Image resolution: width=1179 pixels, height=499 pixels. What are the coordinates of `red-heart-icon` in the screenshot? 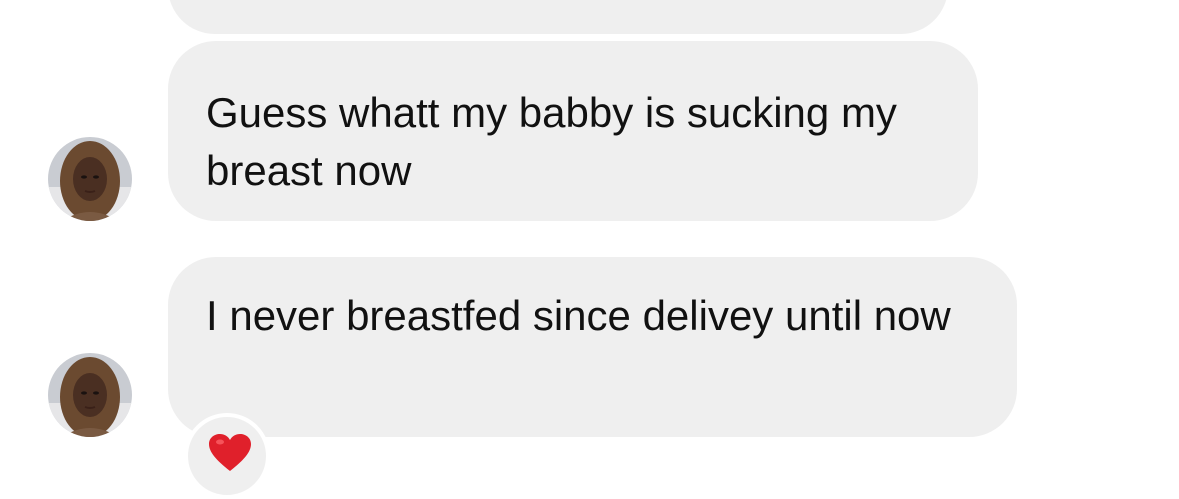 It's located at (230, 452).